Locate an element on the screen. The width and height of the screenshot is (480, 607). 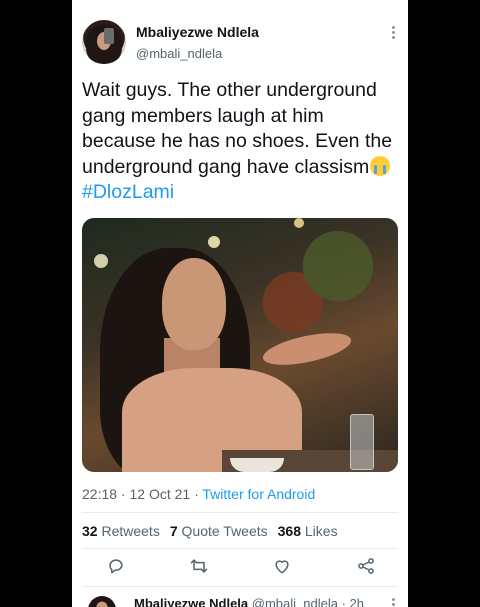
quote-tweets-count: 7 is located at coordinates (173, 531).